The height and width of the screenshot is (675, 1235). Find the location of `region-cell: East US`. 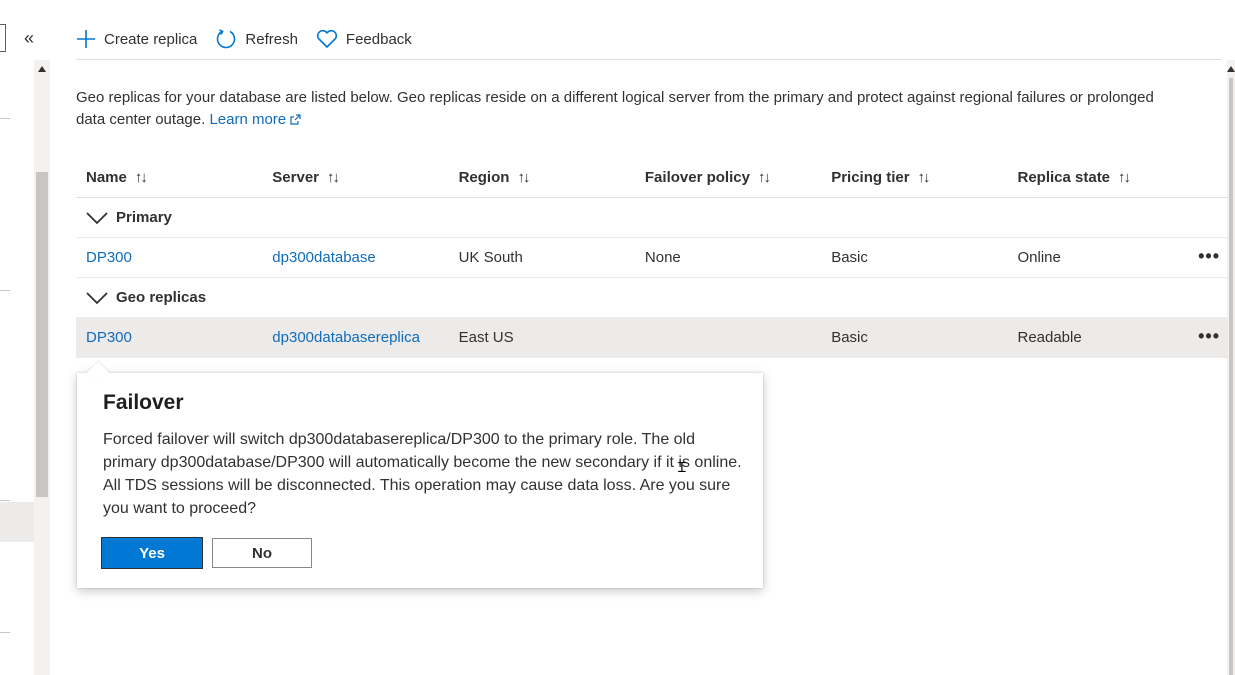

region-cell: East US is located at coordinates (486, 337).